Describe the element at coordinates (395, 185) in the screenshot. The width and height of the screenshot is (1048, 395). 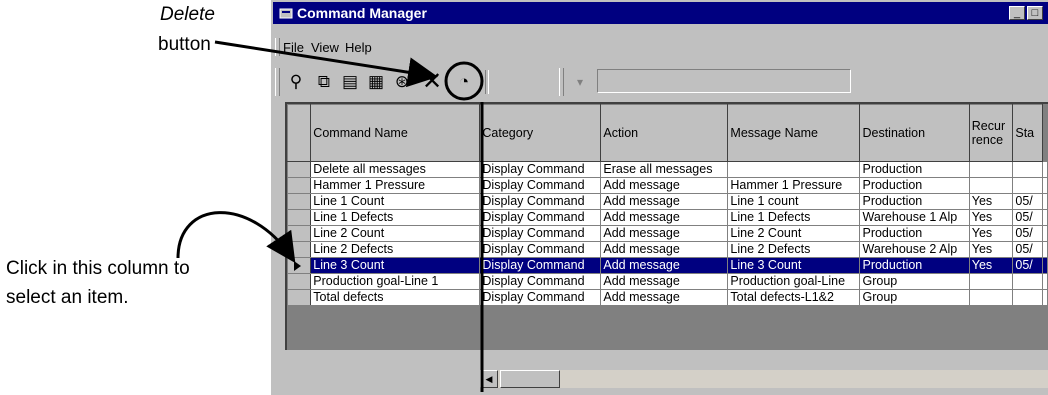
I see `cell-command-name: Hammer 1 Pressure` at that location.